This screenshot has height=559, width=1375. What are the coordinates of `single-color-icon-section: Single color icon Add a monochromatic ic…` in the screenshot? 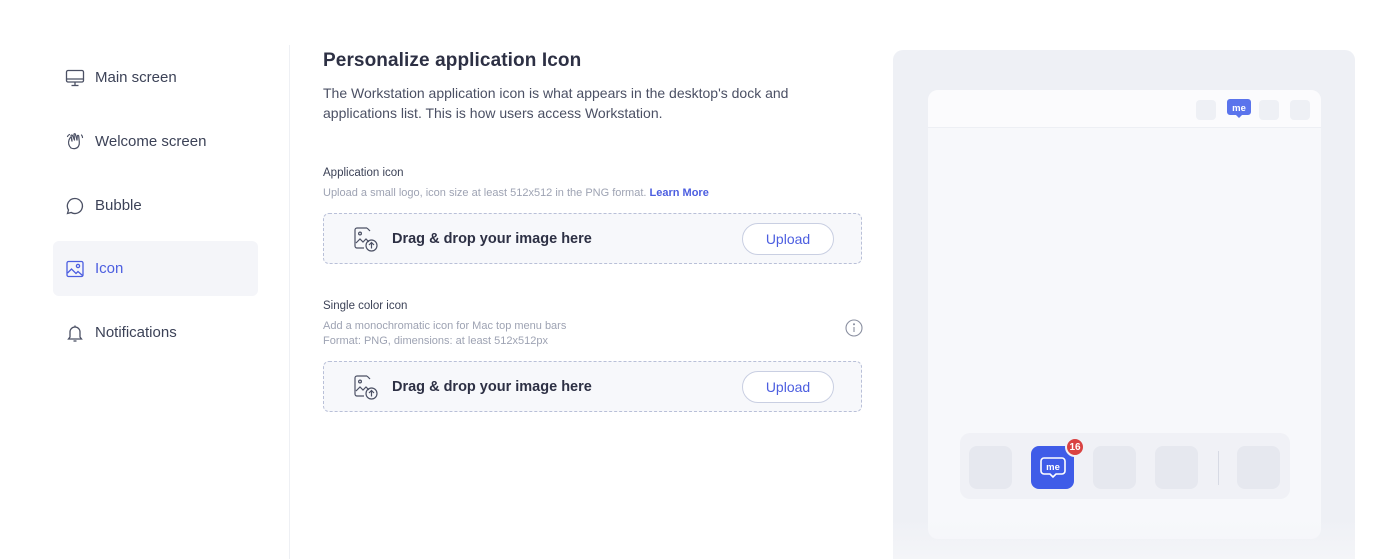 It's located at (593, 356).